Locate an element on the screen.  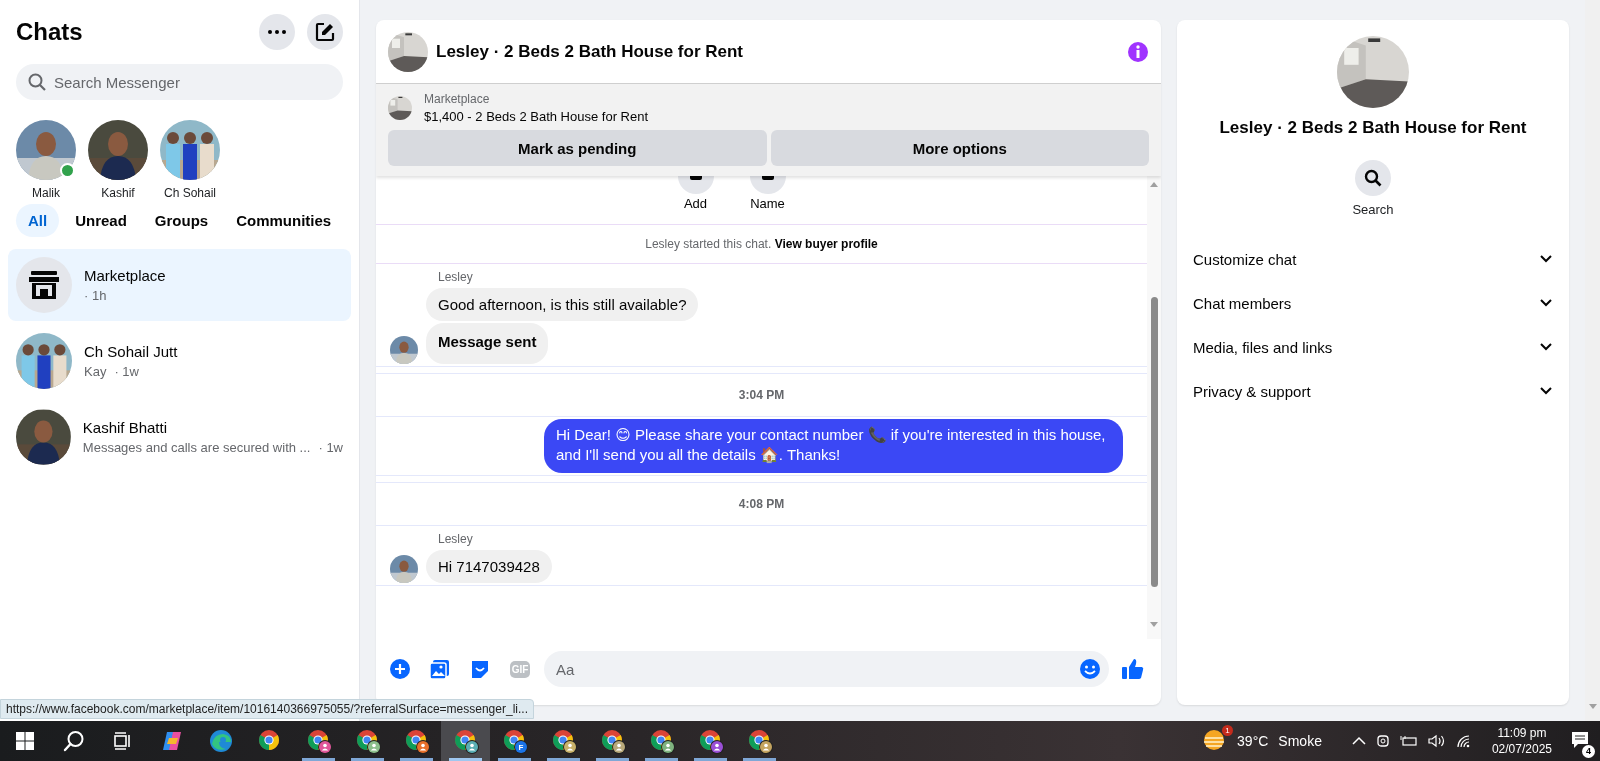
section-header: Privacy & support is located at coordinates (1373, 391).